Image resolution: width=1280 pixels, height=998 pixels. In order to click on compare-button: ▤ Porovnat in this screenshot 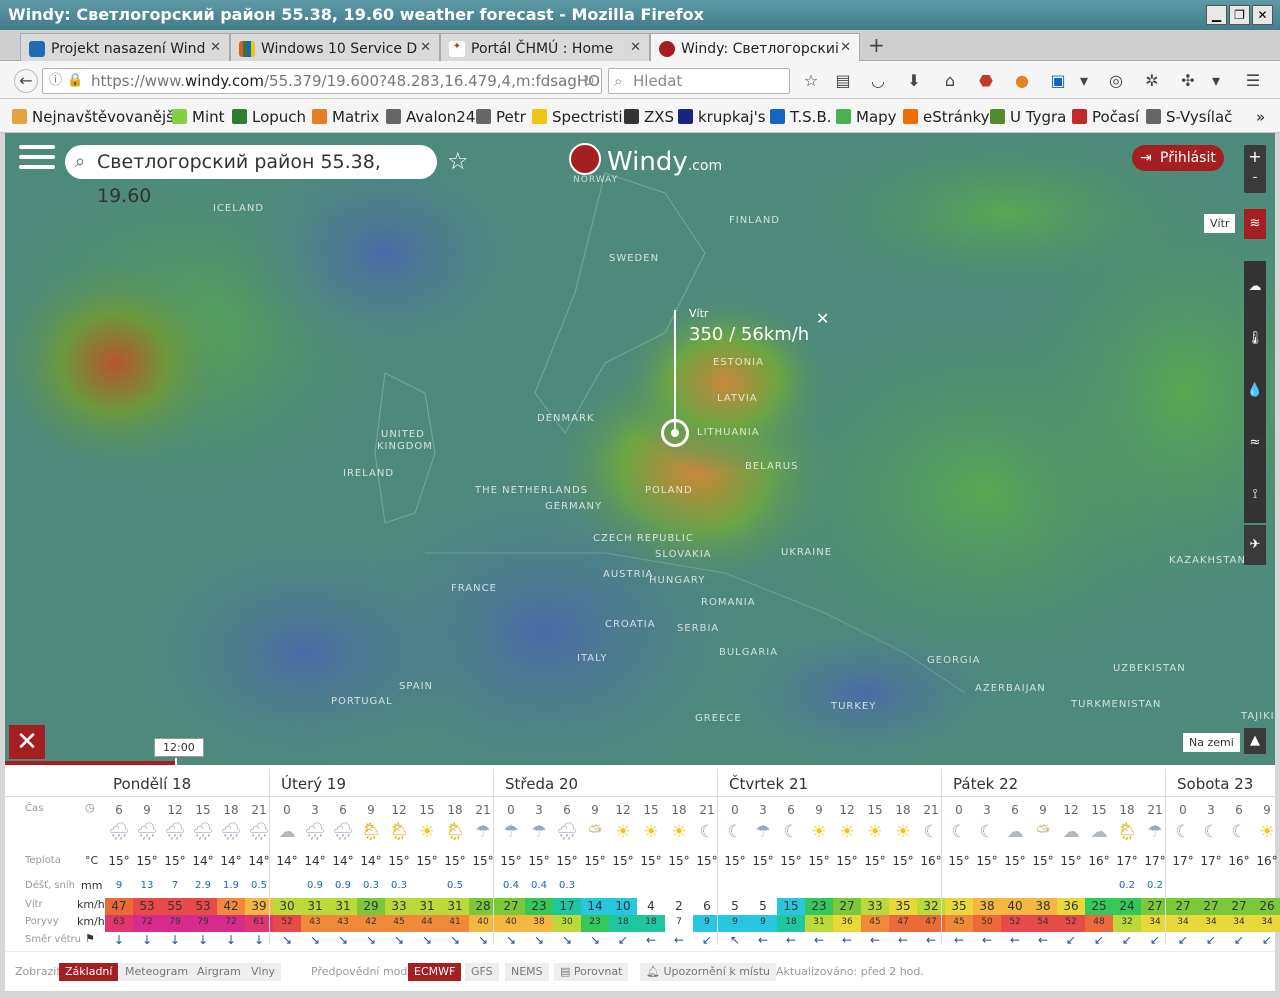, I will do `click(591, 972)`.